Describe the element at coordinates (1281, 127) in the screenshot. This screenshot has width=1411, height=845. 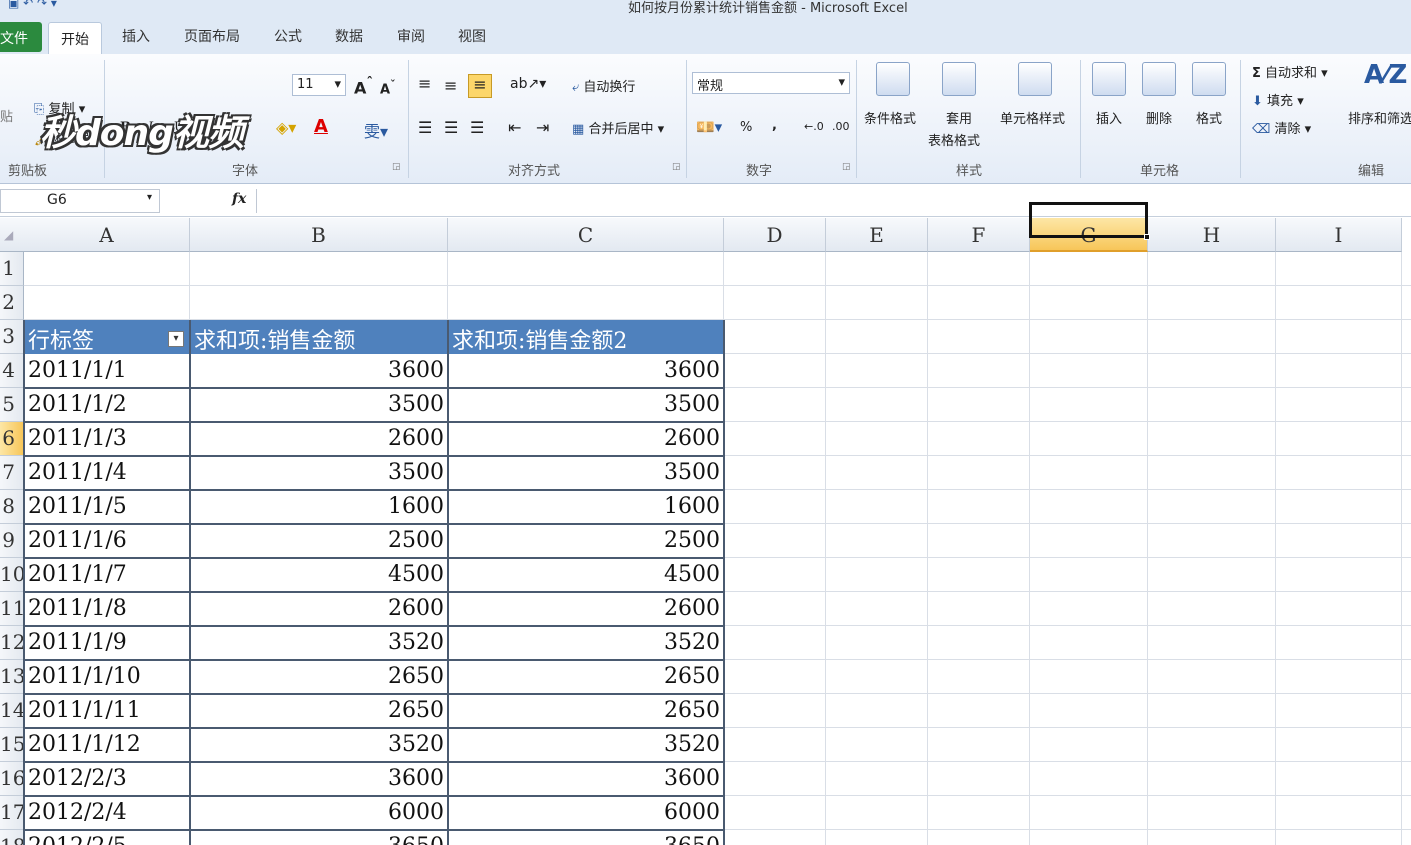
I see `clear-button: ⌫ 清除 ▾` at that location.